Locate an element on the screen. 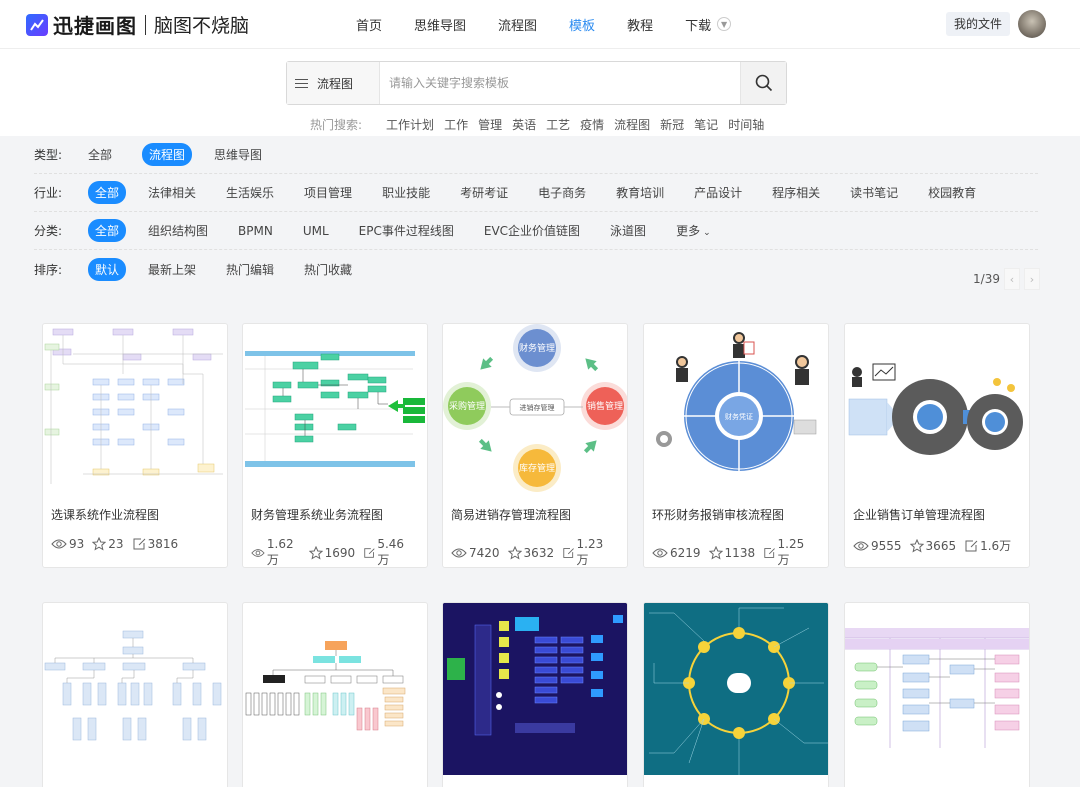 Image resolution: width=1080 pixels, height=787 pixels. filter-category-item: 组织结构图 is located at coordinates (178, 230).